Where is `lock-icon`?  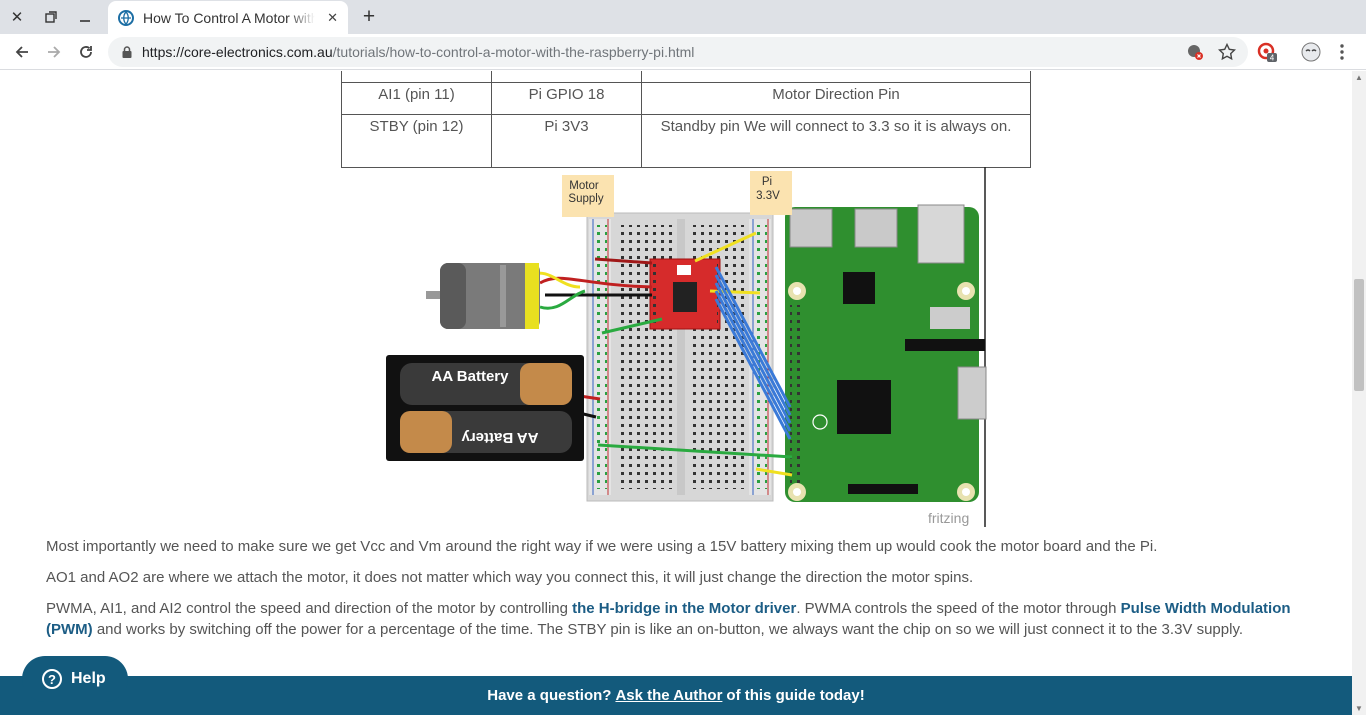
lock-icon is located at coordinates (127, 52).